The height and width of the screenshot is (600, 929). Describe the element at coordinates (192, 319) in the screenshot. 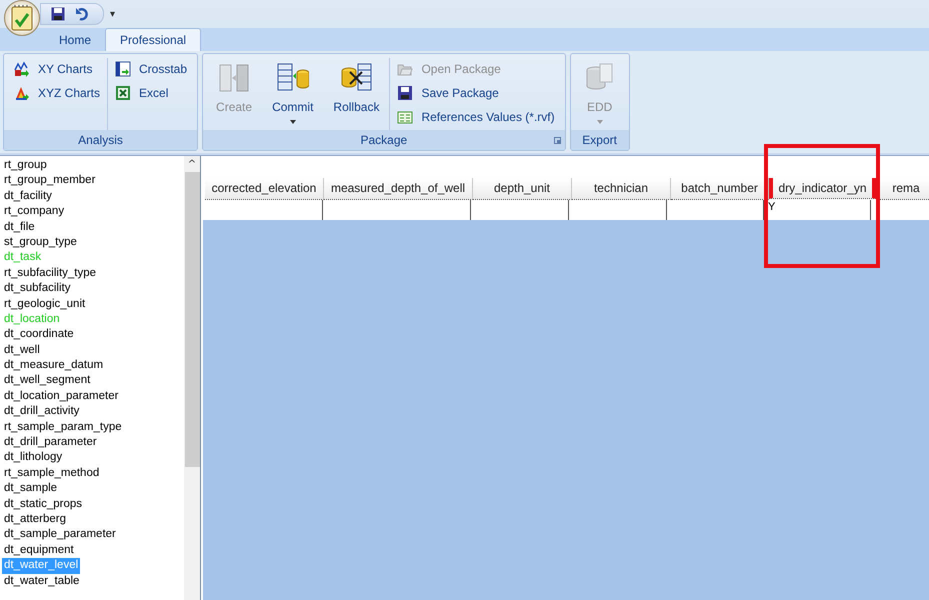

I see `scrollbar-thumb` at that location.